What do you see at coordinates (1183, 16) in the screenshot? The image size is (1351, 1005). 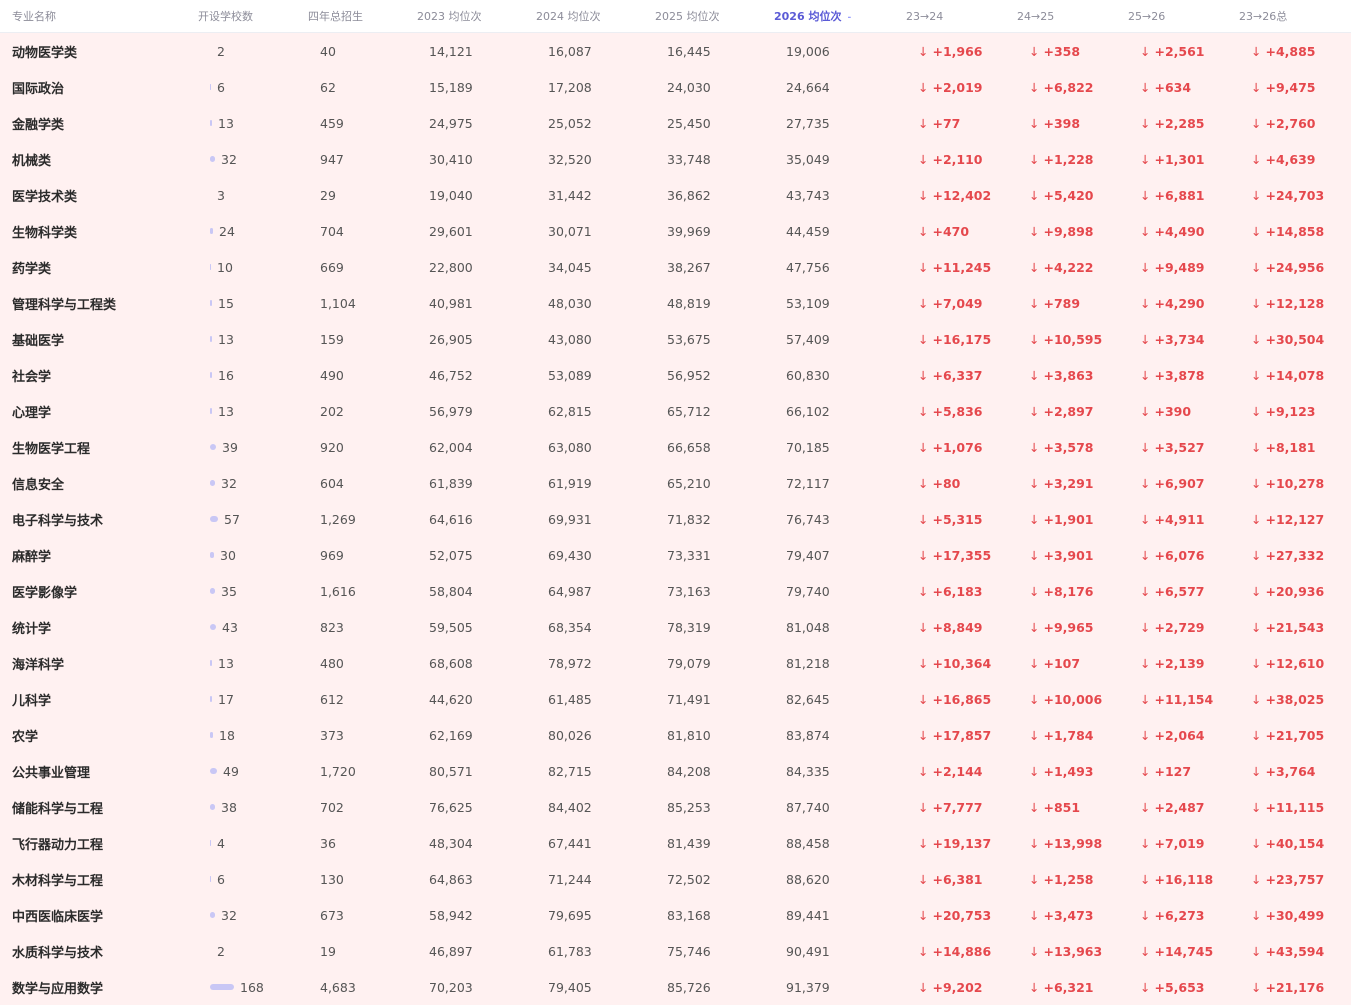 I see `col-header-delta-25-26: 25→26` at bounding box center [1183, 16].